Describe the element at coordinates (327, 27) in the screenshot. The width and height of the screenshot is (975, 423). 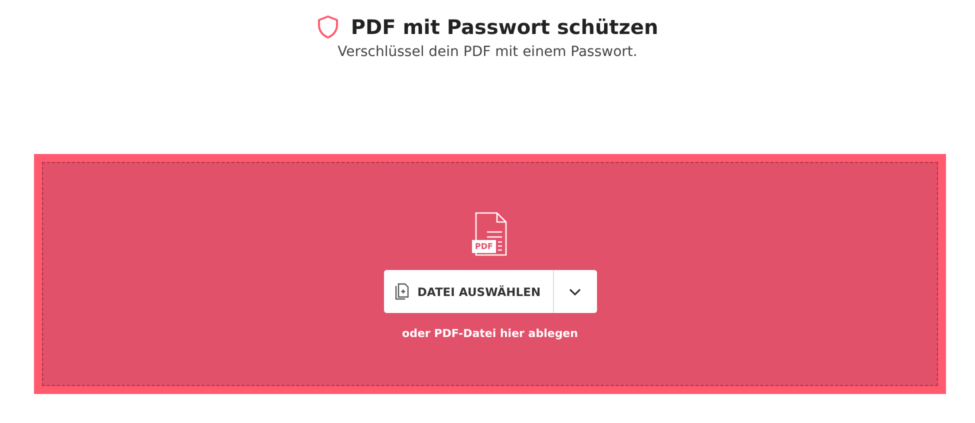
I see `shield-icon` at that location.